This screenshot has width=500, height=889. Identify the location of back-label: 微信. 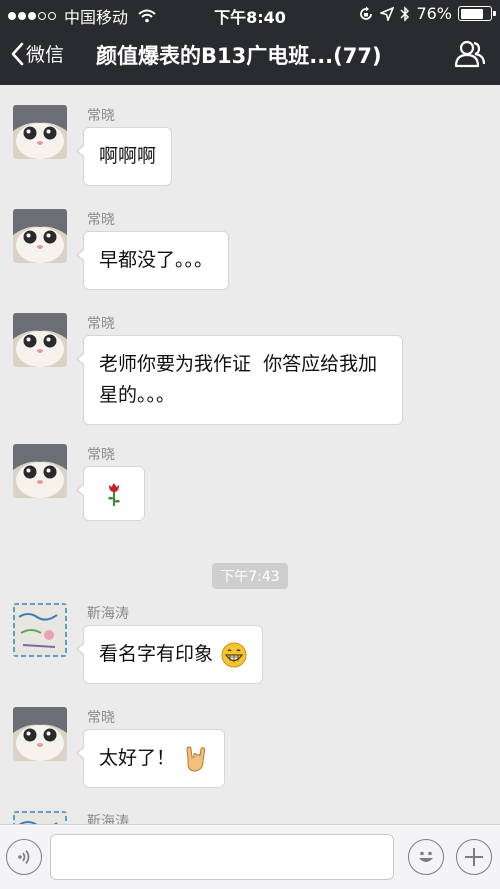
(45, 55).